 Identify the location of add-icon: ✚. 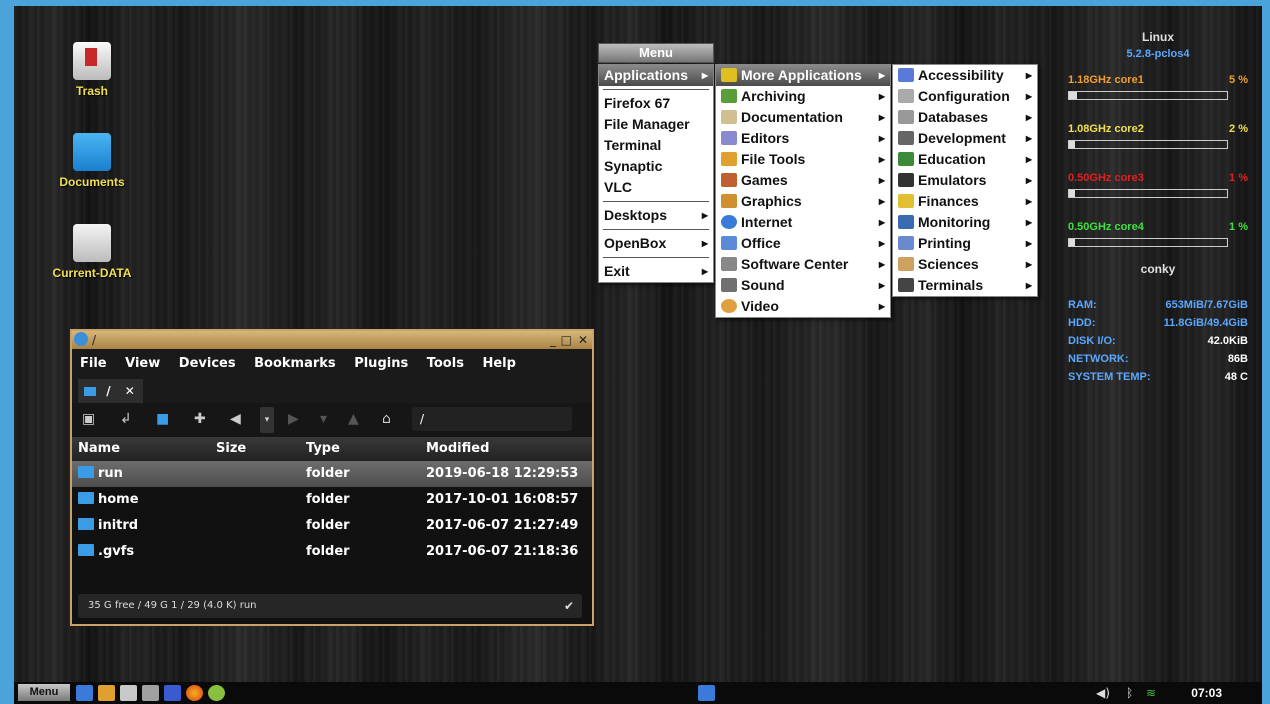
(200, 419).